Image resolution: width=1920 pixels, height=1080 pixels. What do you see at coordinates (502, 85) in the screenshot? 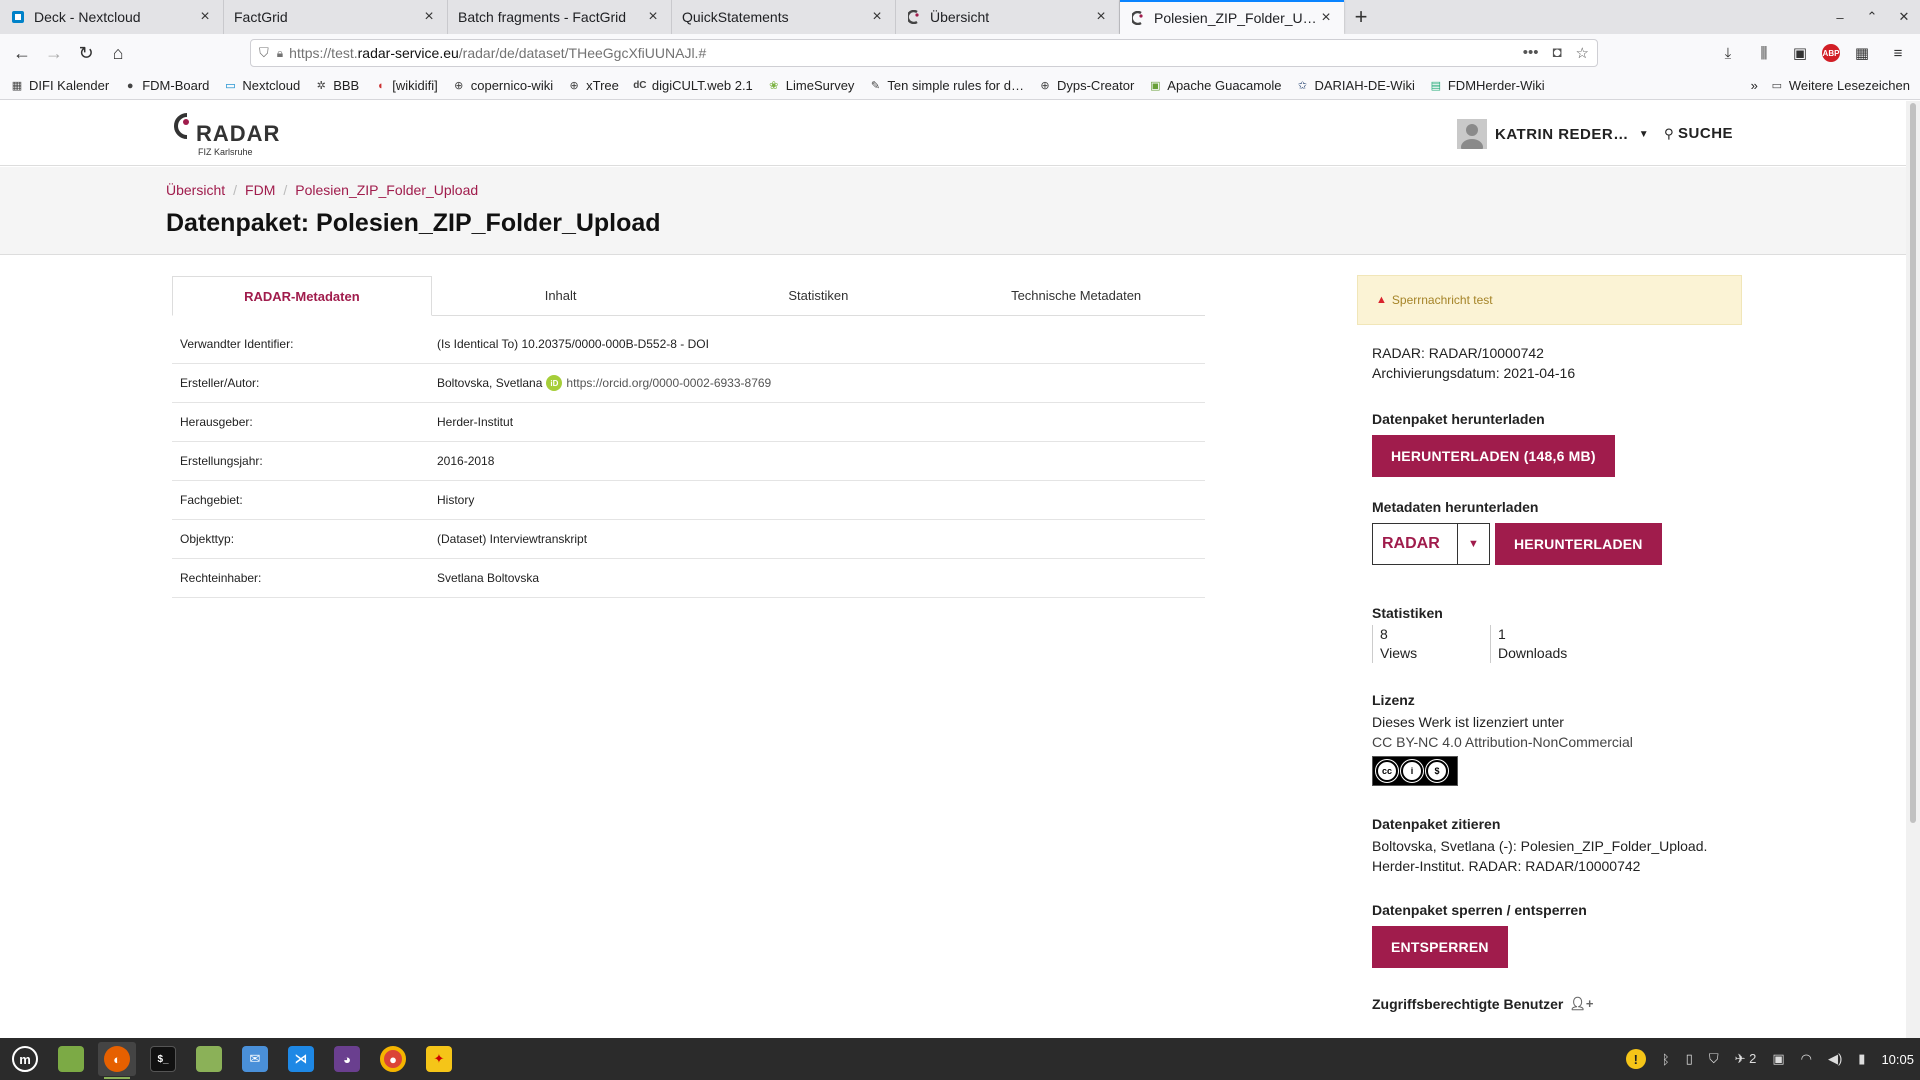
I see `bookmark-item: ⊕ copernico-wiki` at bounding box center [502, 85].